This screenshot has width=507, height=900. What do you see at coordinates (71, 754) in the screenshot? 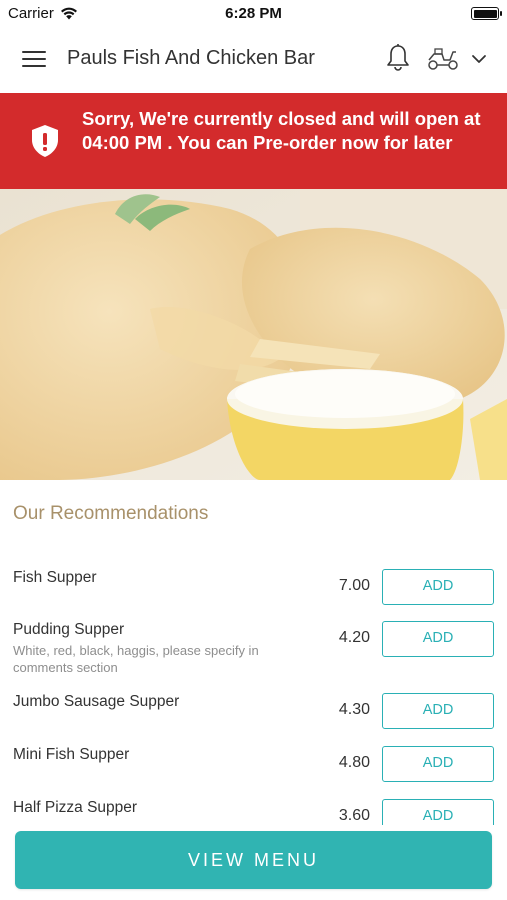
I see `item-name: Mini Fish Supper` at bounding box center [71, 754].